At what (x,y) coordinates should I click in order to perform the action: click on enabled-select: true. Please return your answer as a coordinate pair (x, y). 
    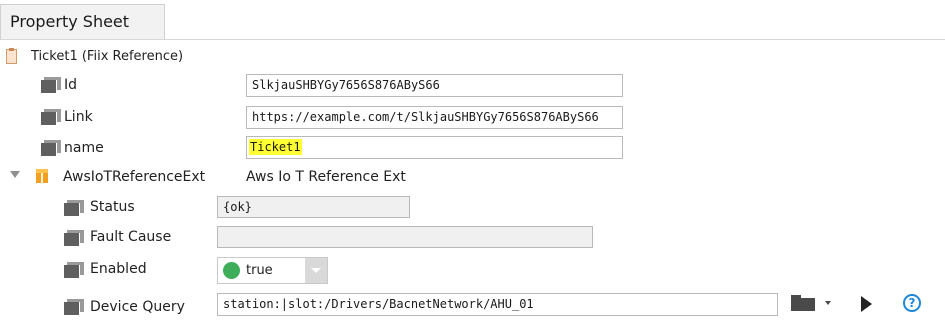
    Looking at the image, I should click on (272, 270).